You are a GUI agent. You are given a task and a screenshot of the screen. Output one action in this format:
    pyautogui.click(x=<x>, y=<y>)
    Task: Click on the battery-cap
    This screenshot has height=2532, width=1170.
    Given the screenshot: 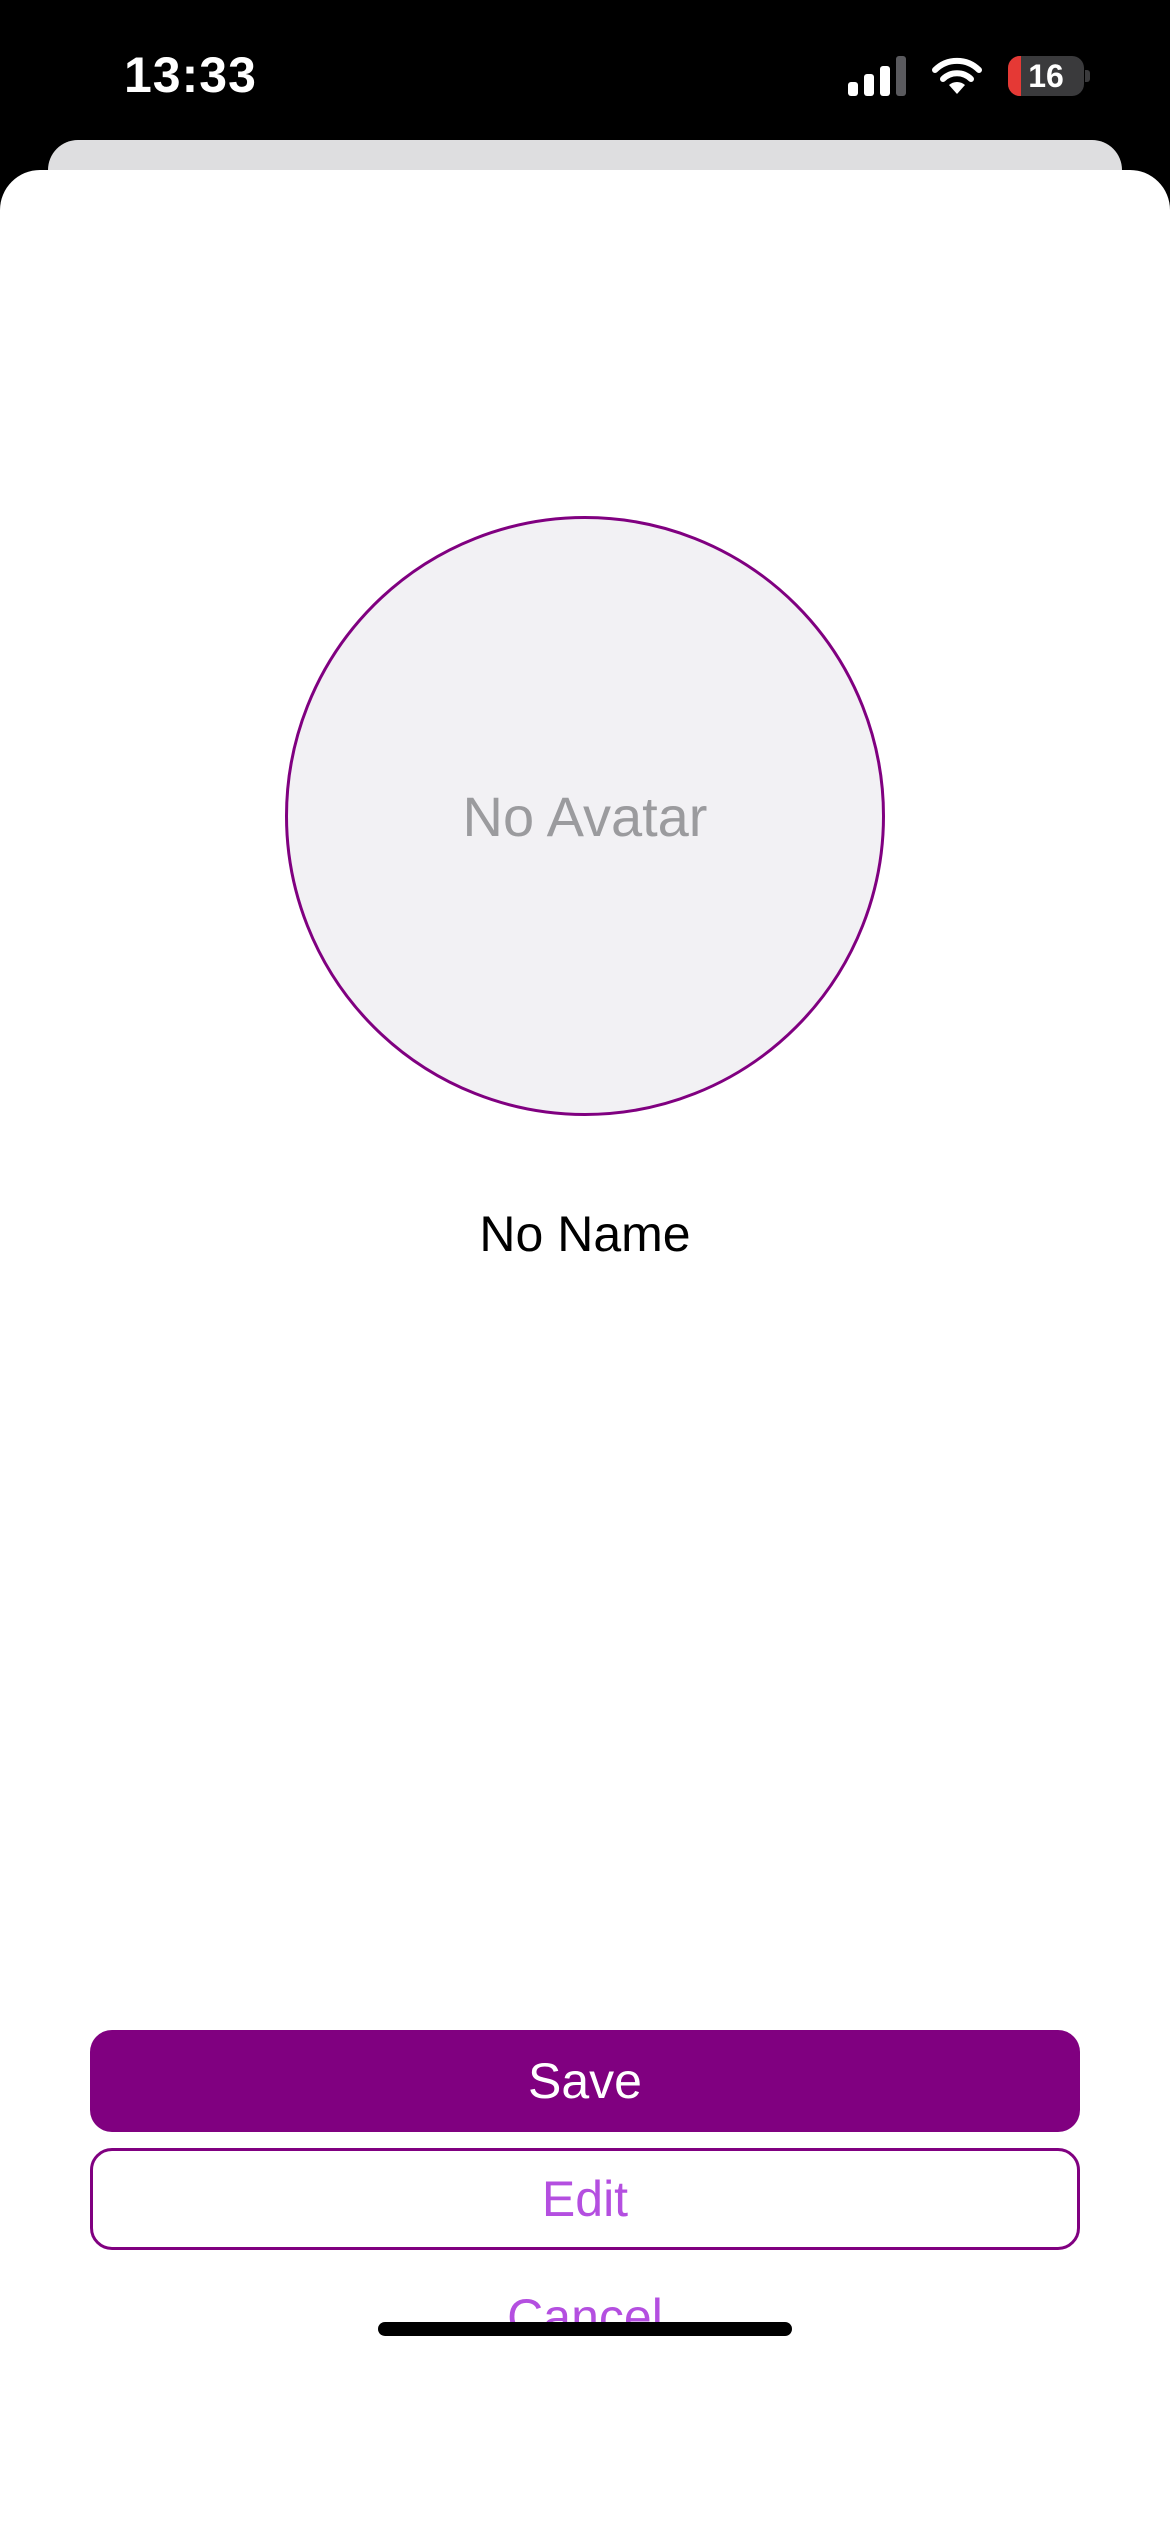 What is the action you would take?
    pyautogui.click(x=1087, y=76)
    